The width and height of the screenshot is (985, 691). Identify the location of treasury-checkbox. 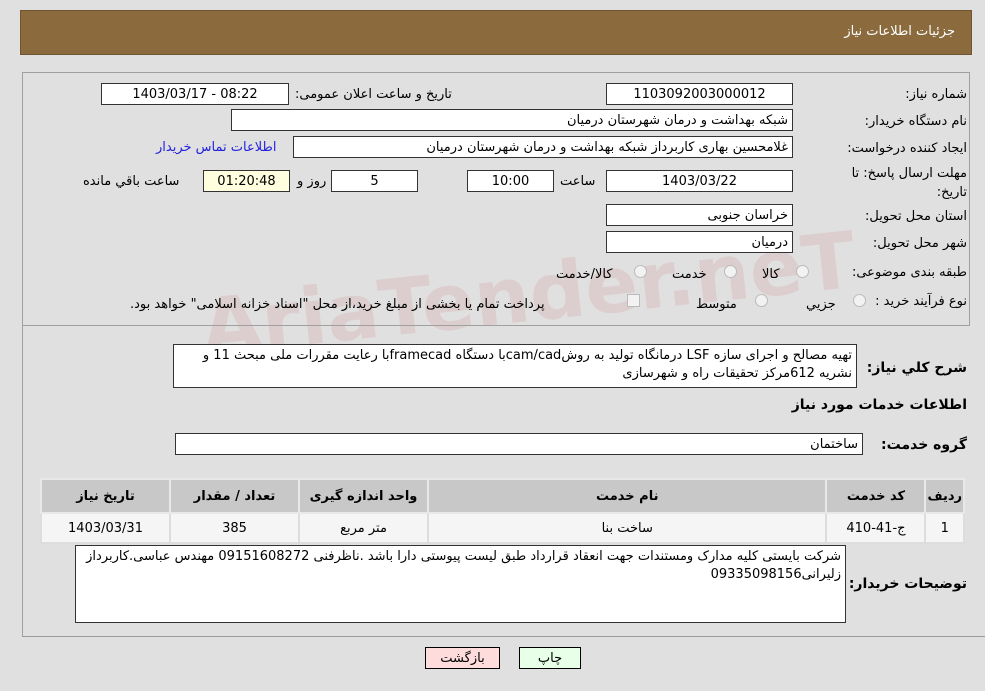
(633, 300).